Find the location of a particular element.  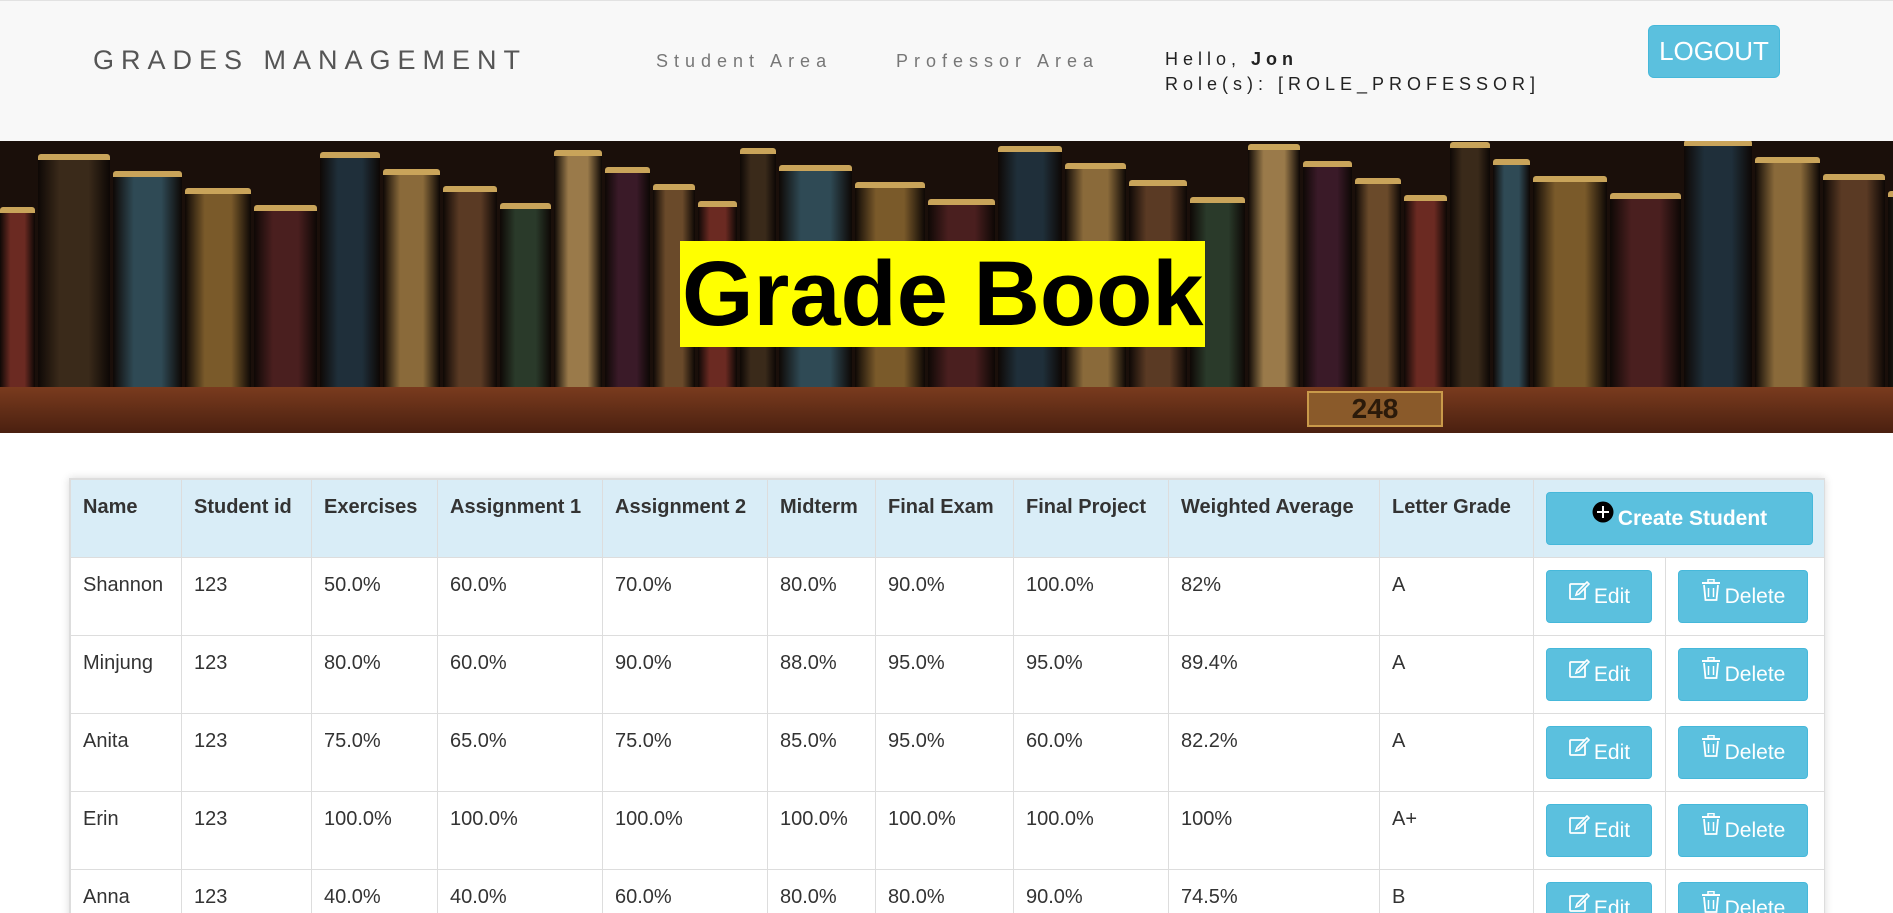

create-student-button: Create Student is located at coordinates (1679, 518).